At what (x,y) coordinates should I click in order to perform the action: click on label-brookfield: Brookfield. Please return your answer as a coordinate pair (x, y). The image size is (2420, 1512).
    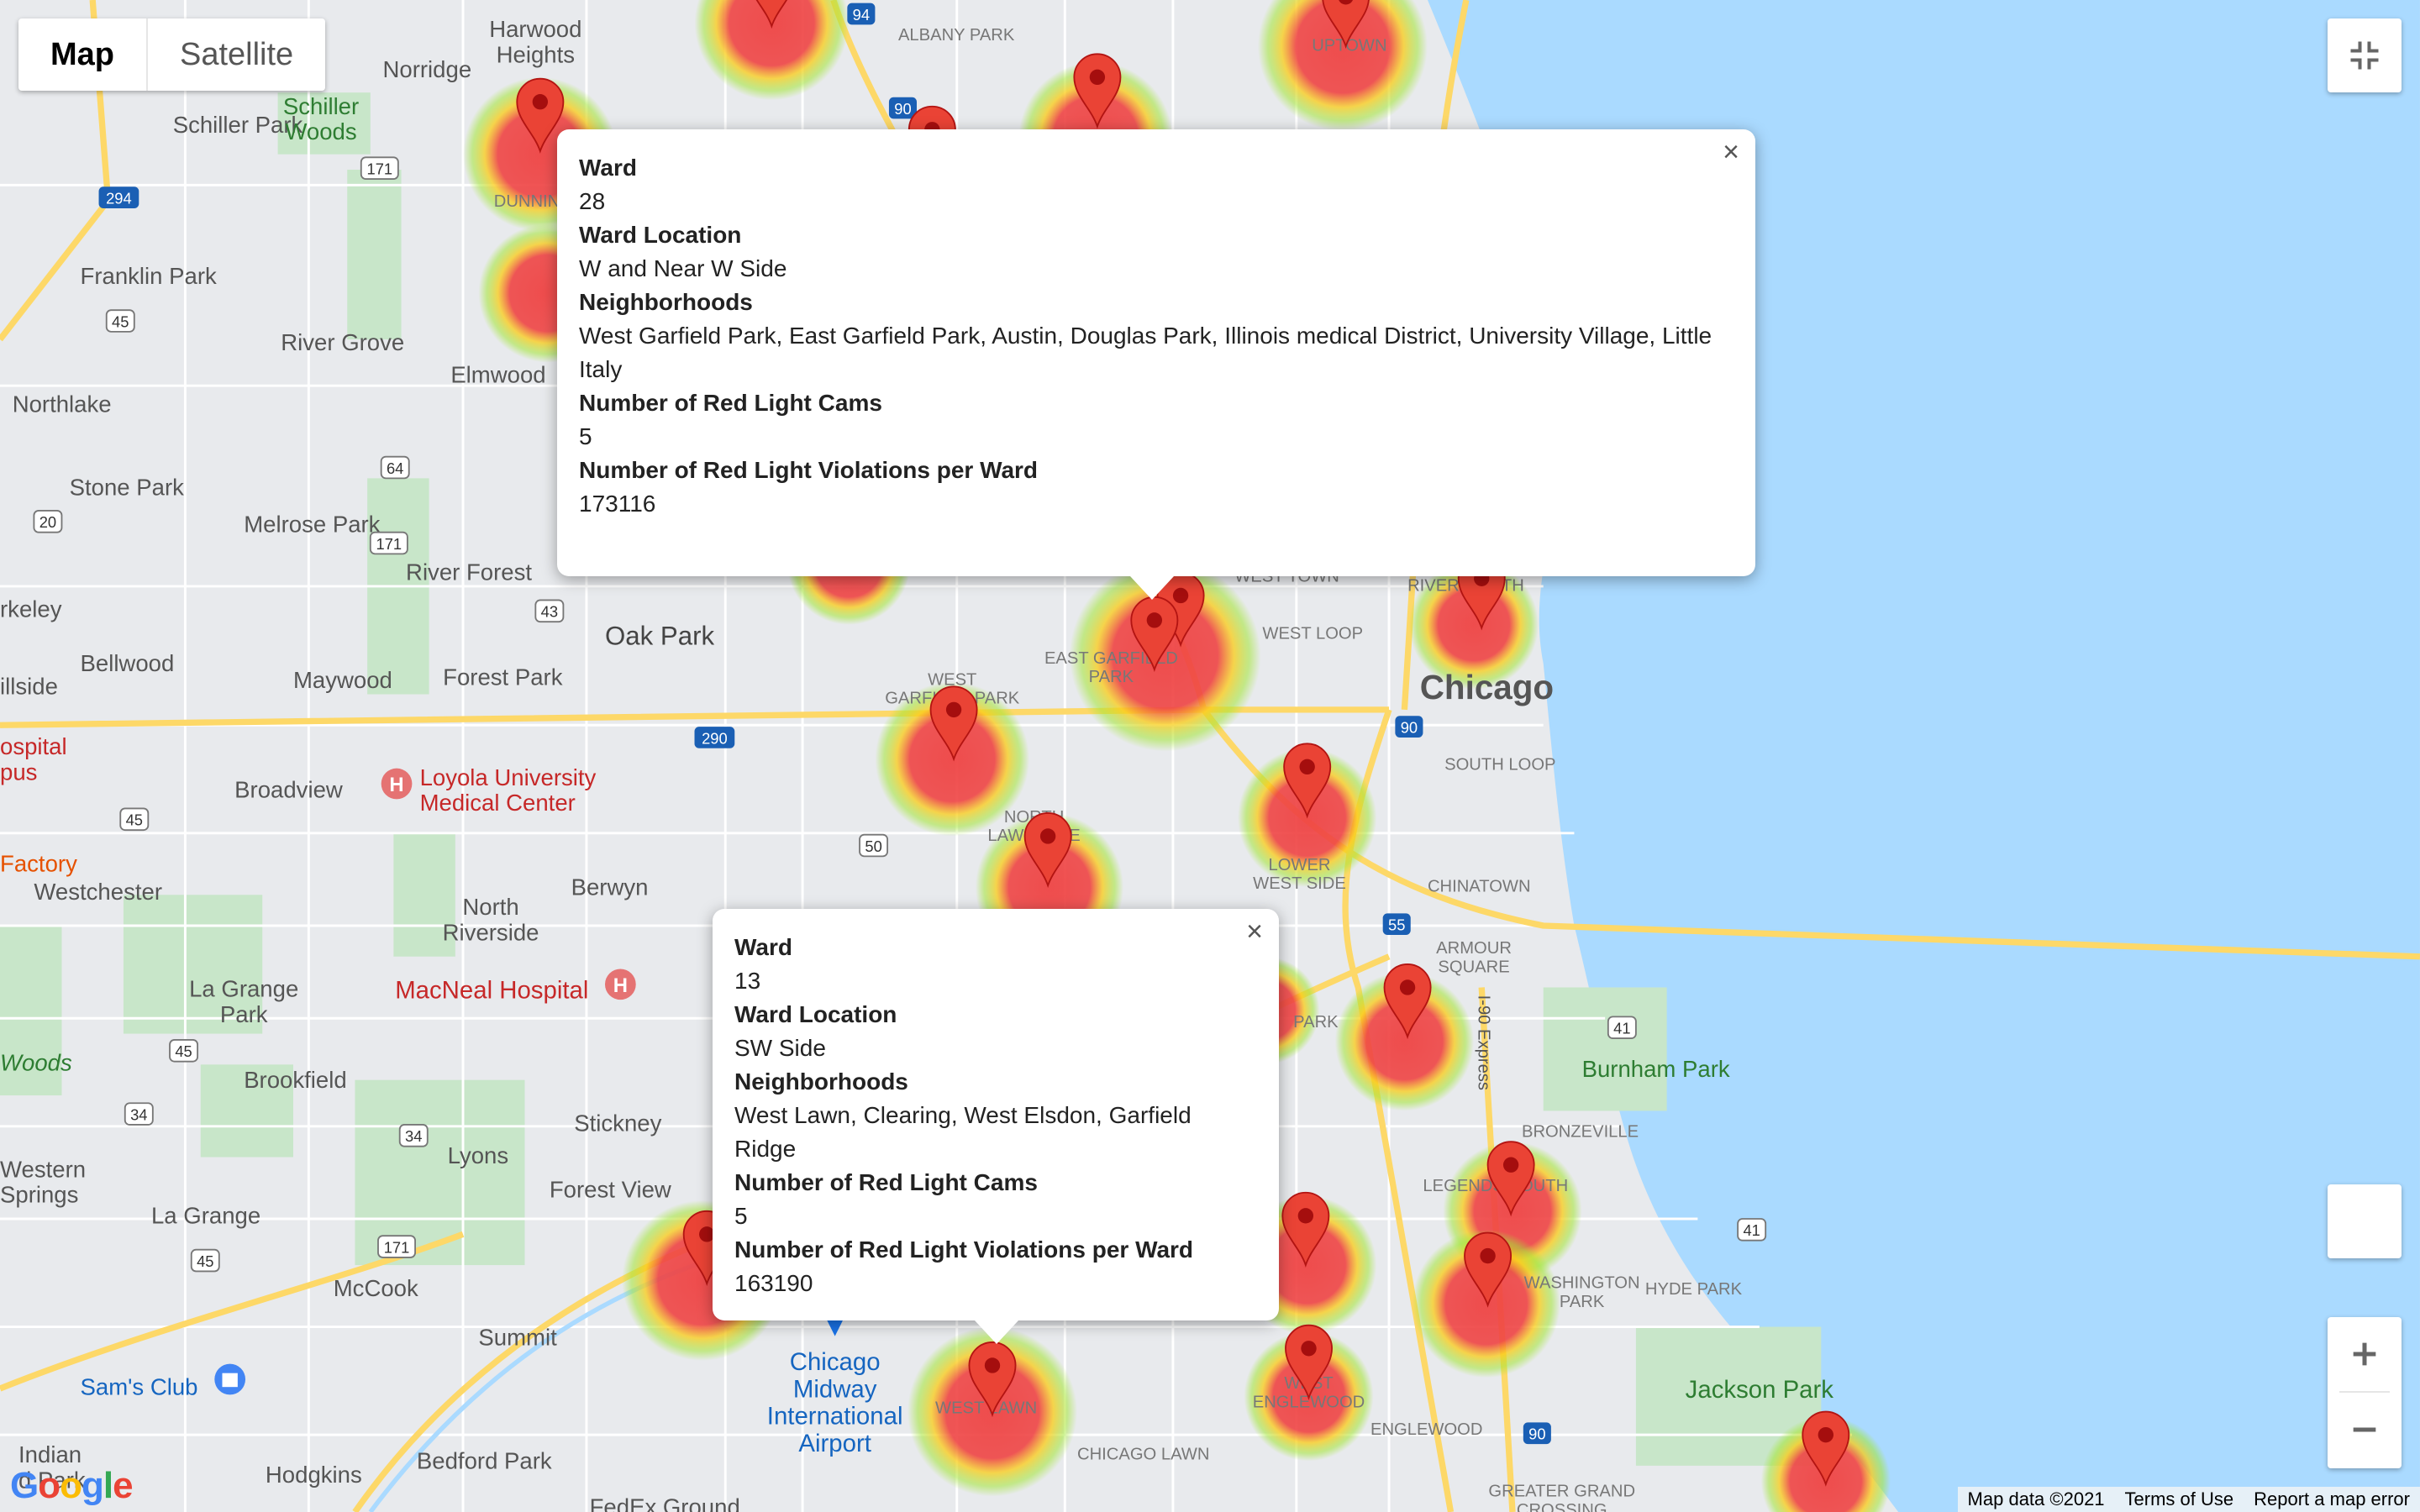
    Looking at the image, I should click on (295, 1080).